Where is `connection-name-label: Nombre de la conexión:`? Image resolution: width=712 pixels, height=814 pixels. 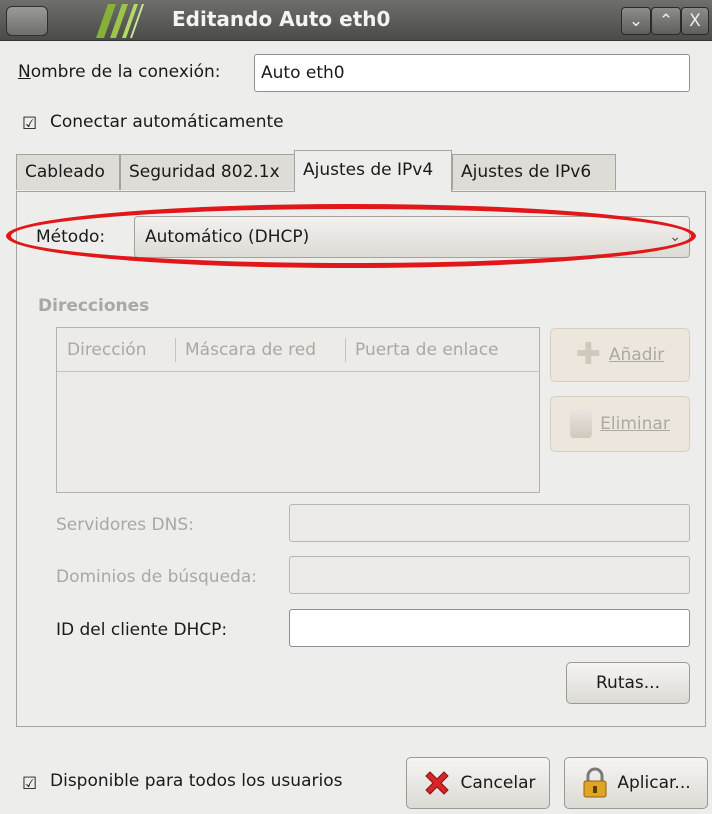 connection-name-label: Nombre de la conexión: is located at coordinates (119, 72).